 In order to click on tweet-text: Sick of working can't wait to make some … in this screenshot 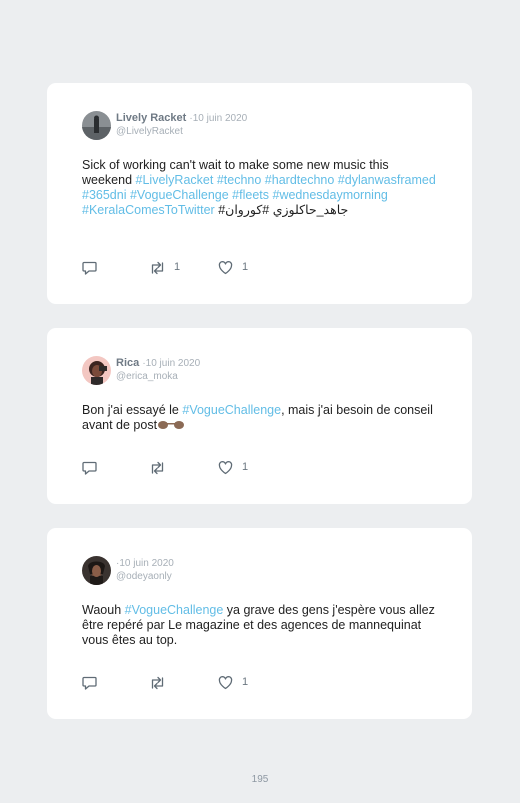, I will do `click(261, 188)`.